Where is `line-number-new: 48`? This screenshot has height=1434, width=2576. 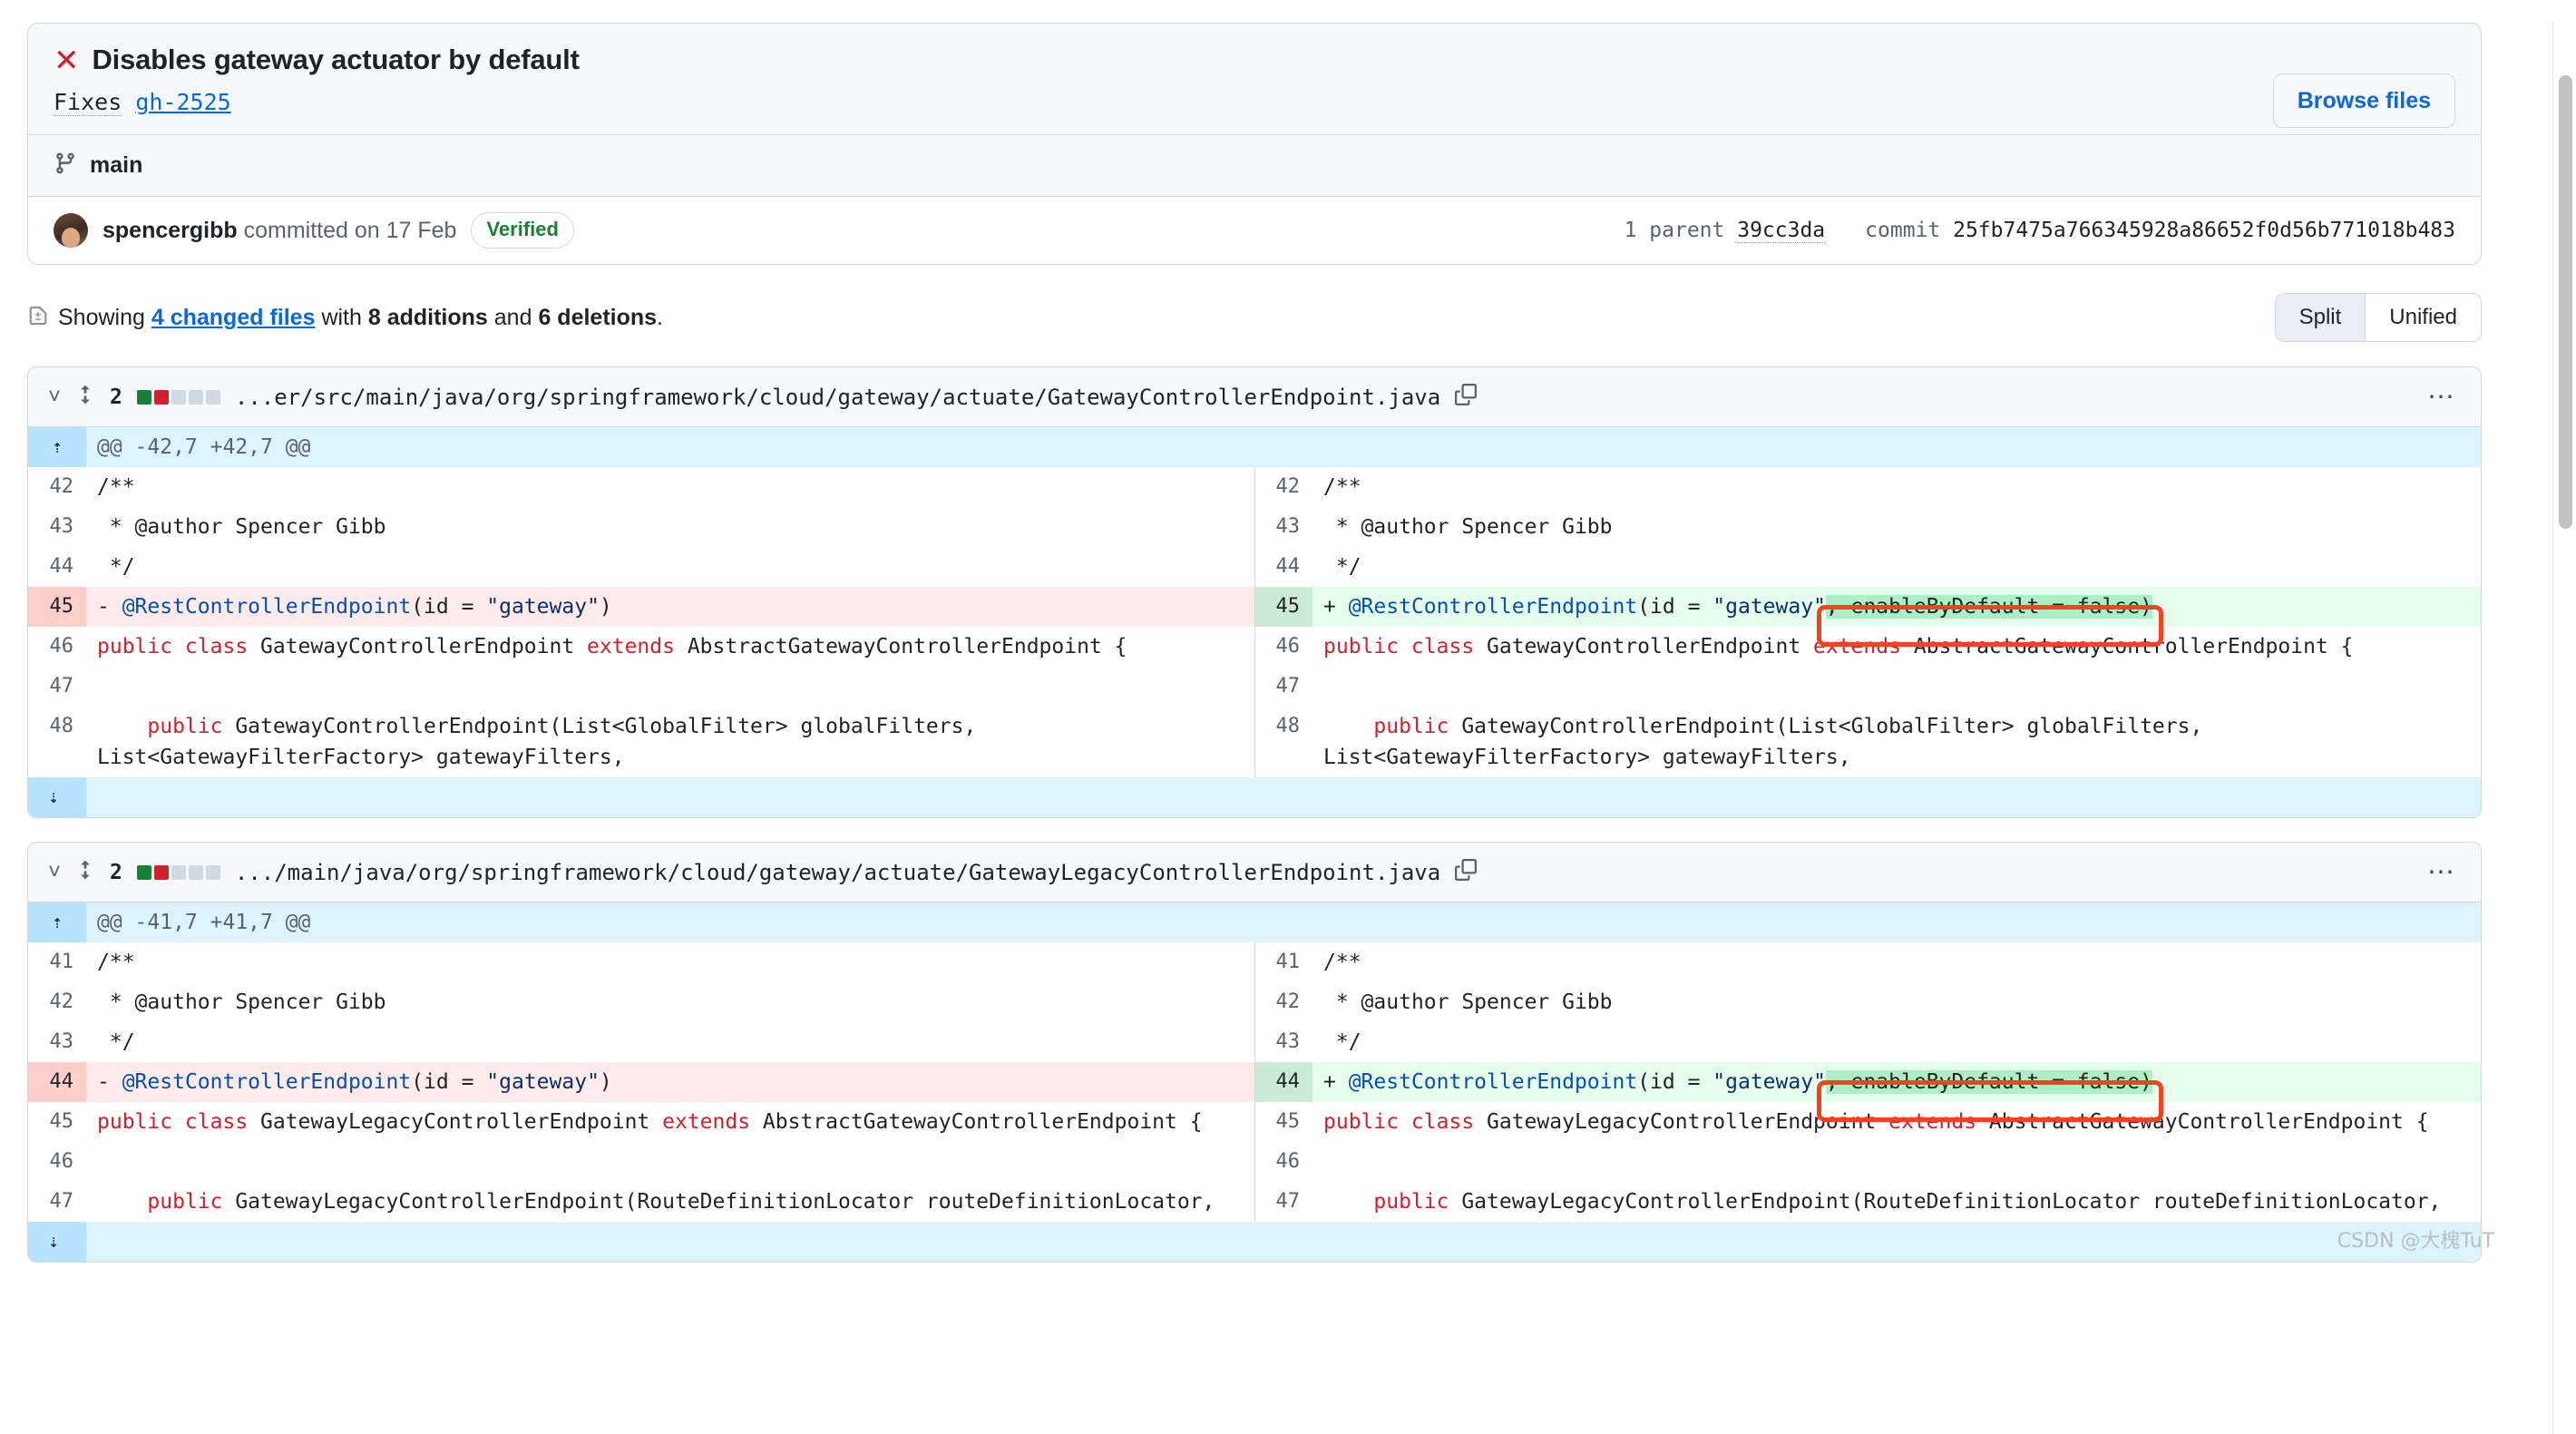
line-number-new: 48 is located at coordinates (1288, 726).